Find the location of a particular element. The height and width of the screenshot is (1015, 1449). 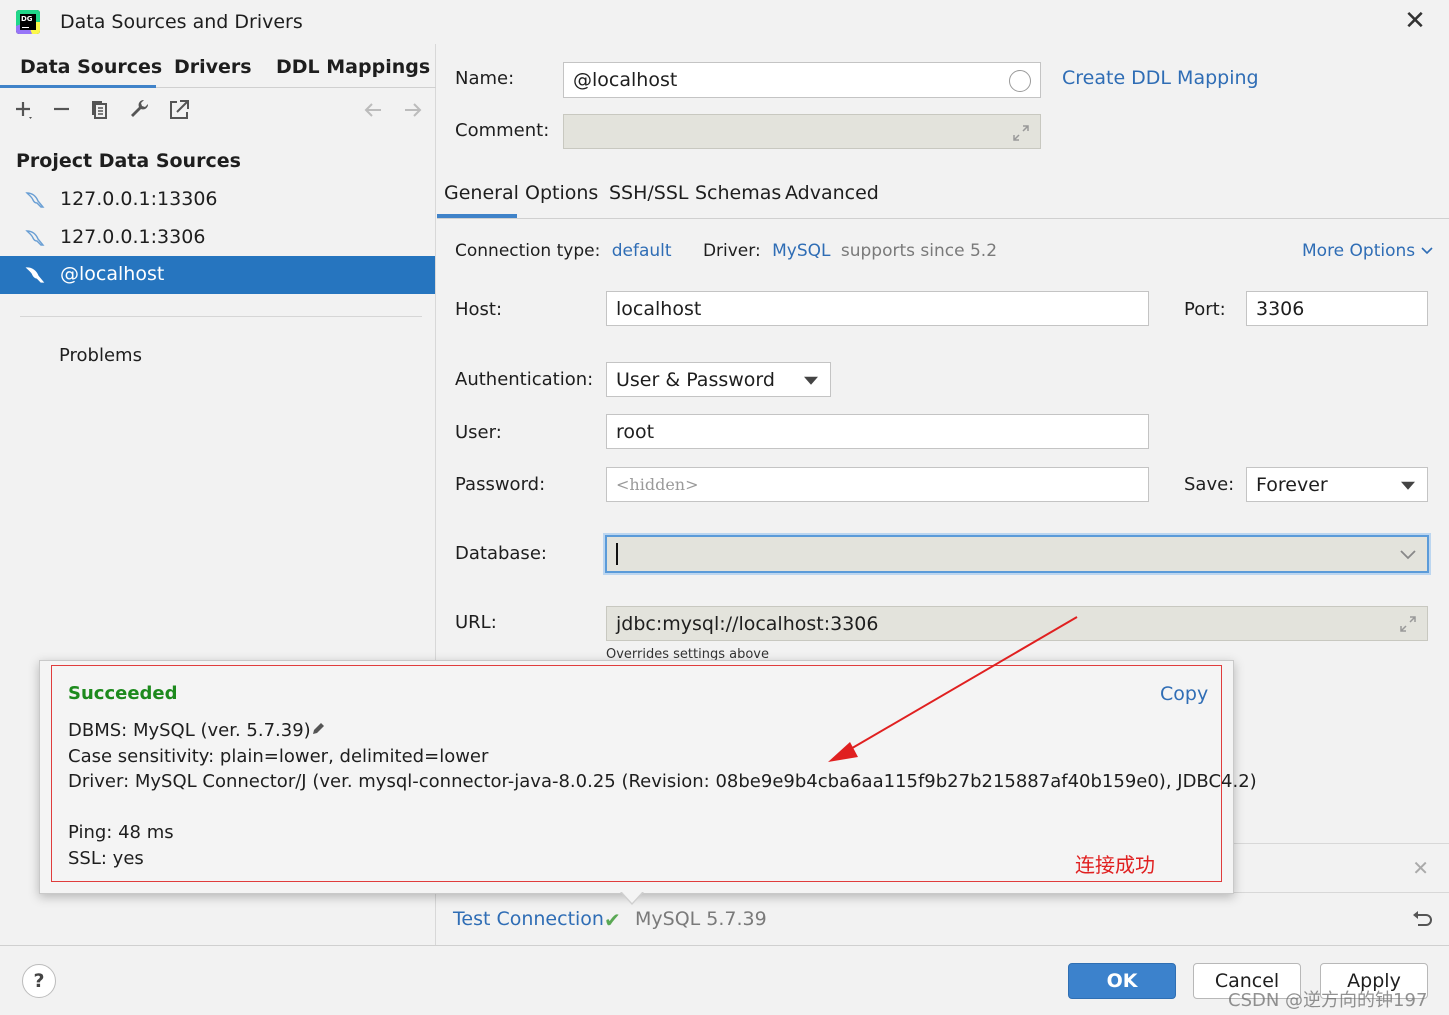

server-version: MySQL 5.7.39 is located at coordinates (701, 919).